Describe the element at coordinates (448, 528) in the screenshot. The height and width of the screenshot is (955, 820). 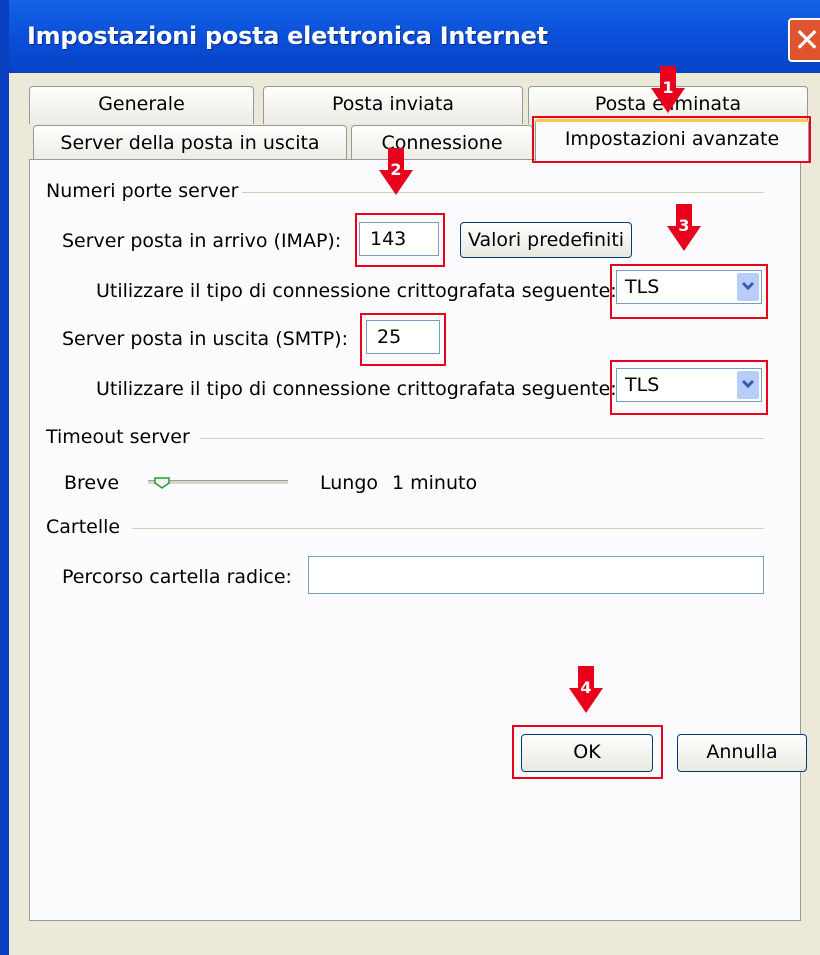
I see `folders-group-divider` at that location.